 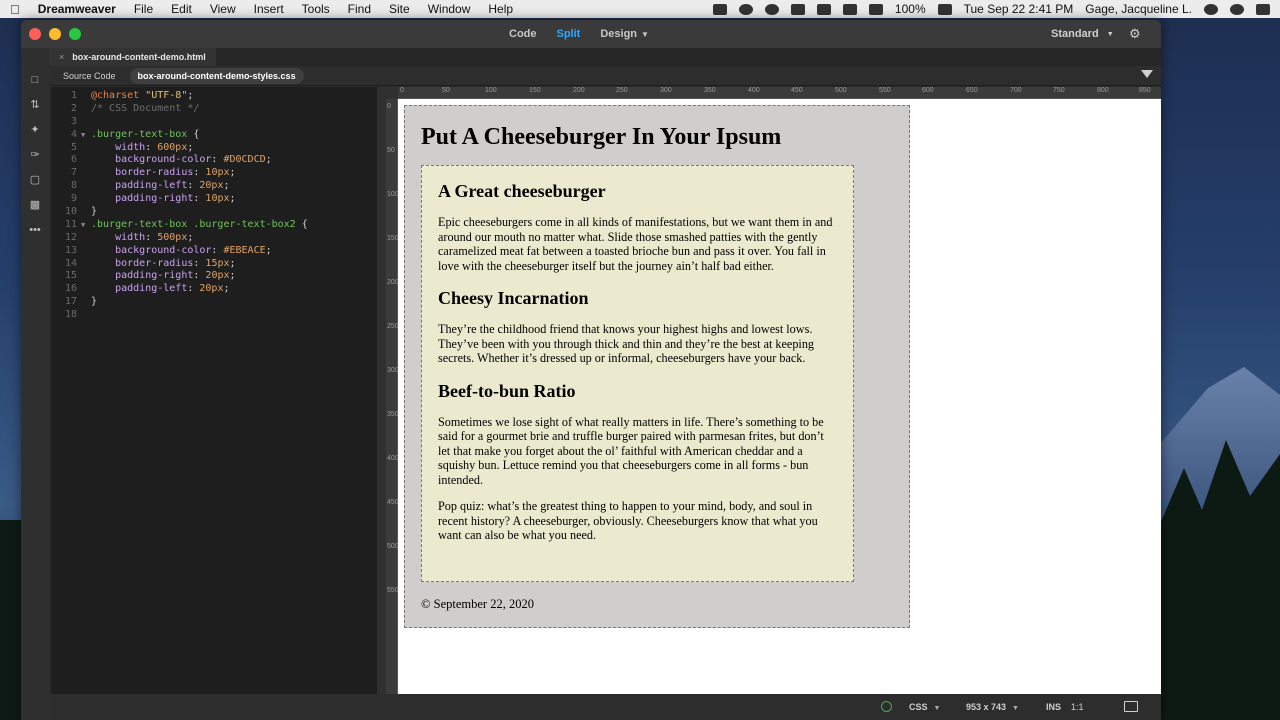 What do you see at coordinates (449, 9) in the screenshot?
I see `menu-window: Window` at bounding box center [449, 9].